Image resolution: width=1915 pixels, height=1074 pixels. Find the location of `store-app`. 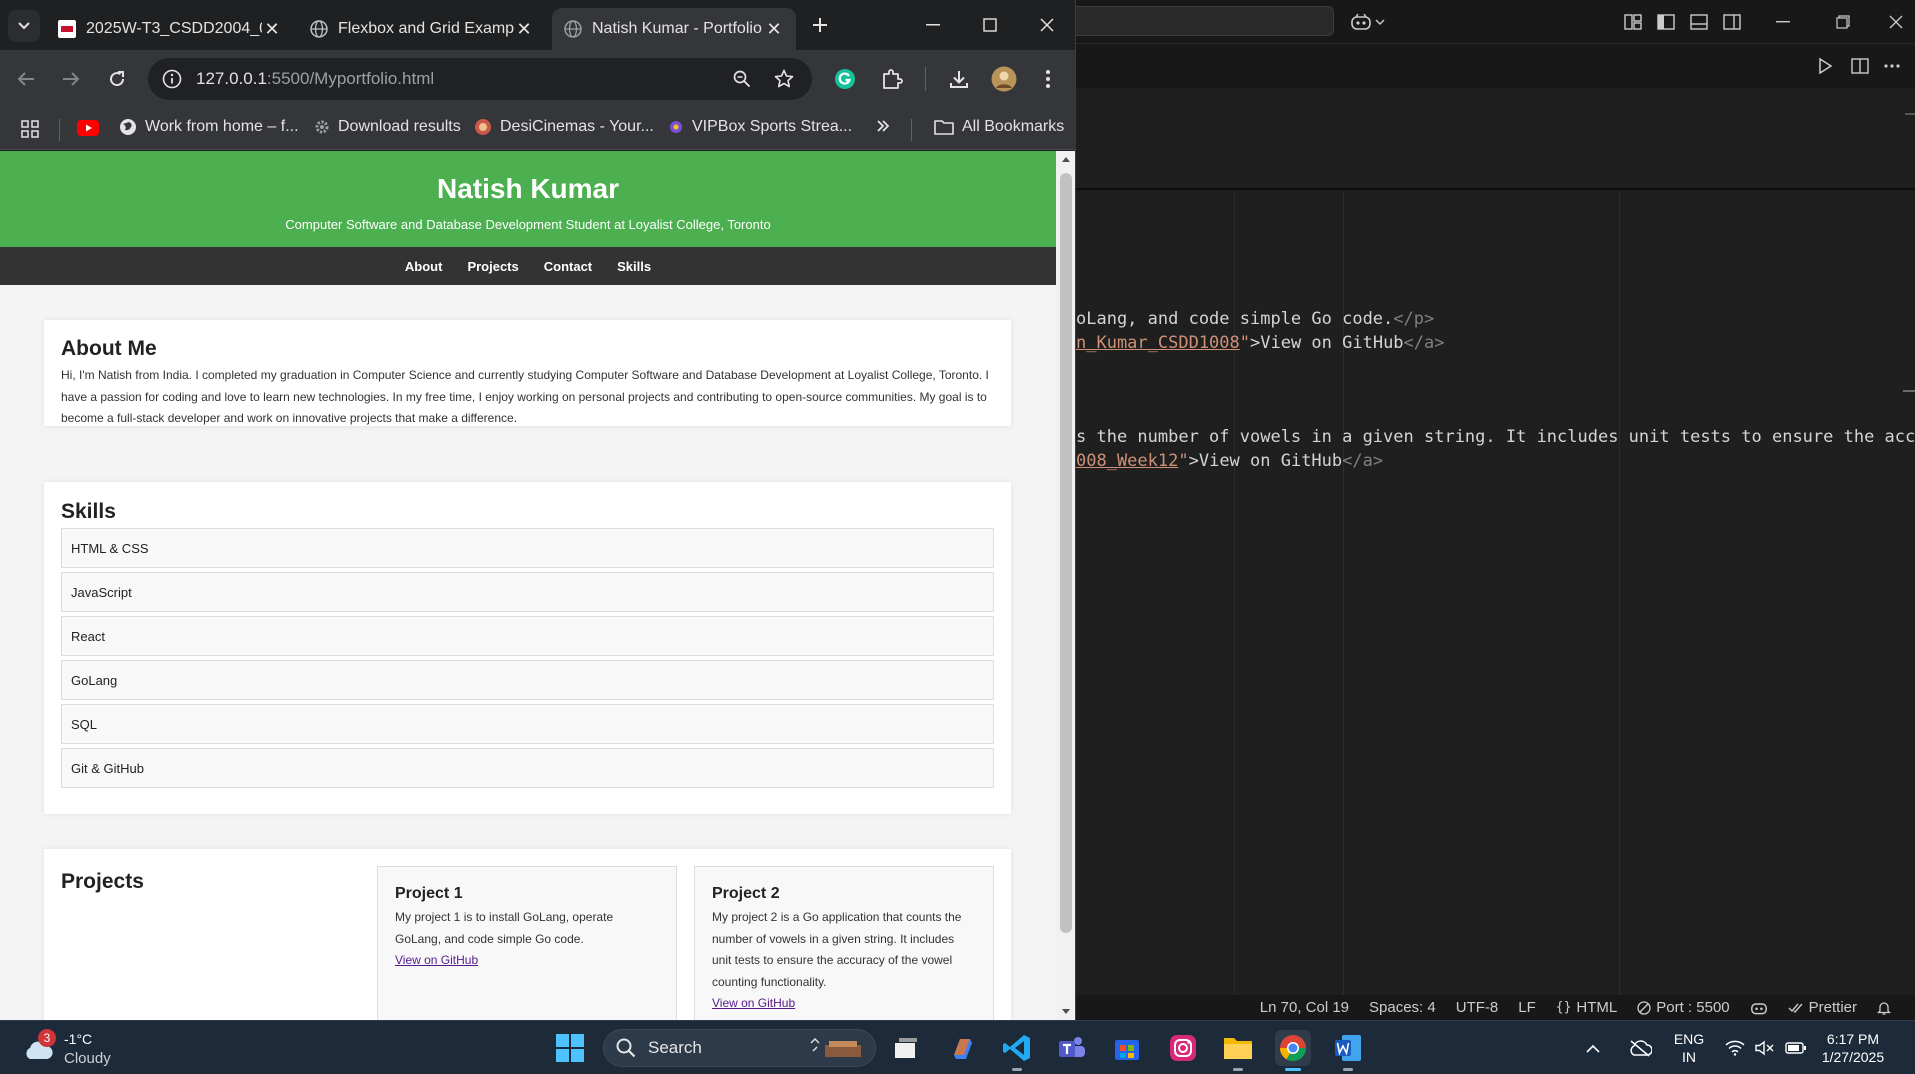

store-app is located at coordinates (1127, 1048).